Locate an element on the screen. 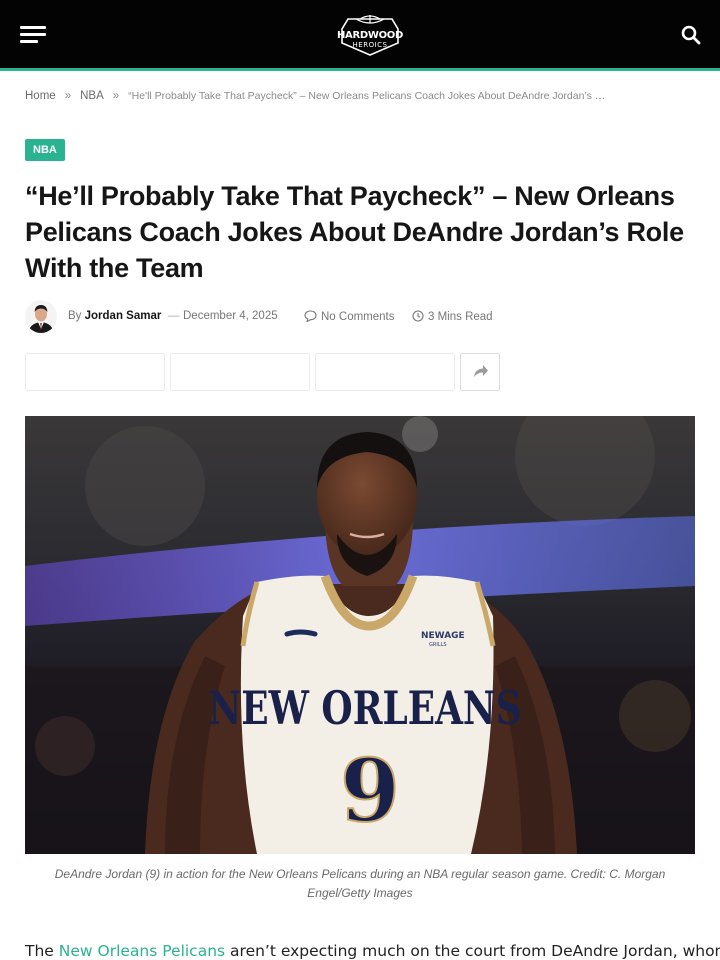  jersey-sponsor-sub: GRILLS is located at coordinates (438, 645).